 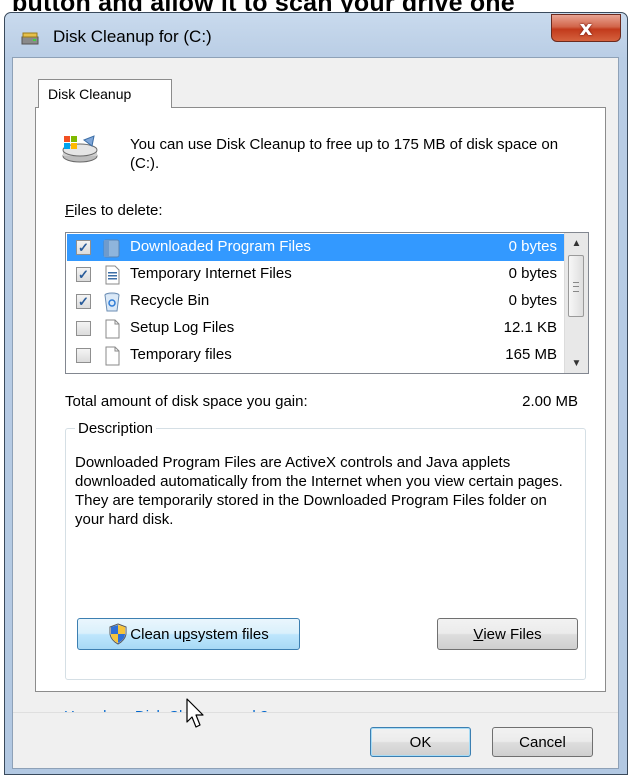 I want to click on scrollbar-thumb, so click(x=576, y=286).